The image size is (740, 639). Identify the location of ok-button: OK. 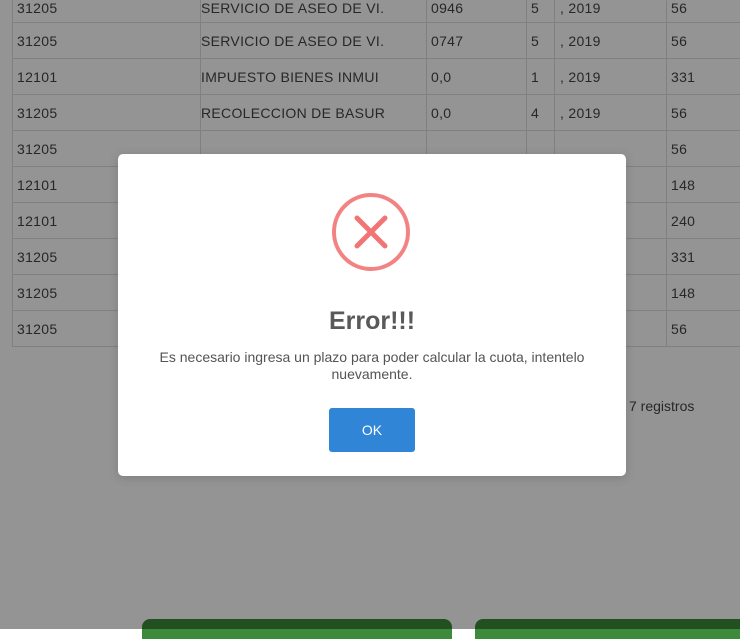
(372, 430).